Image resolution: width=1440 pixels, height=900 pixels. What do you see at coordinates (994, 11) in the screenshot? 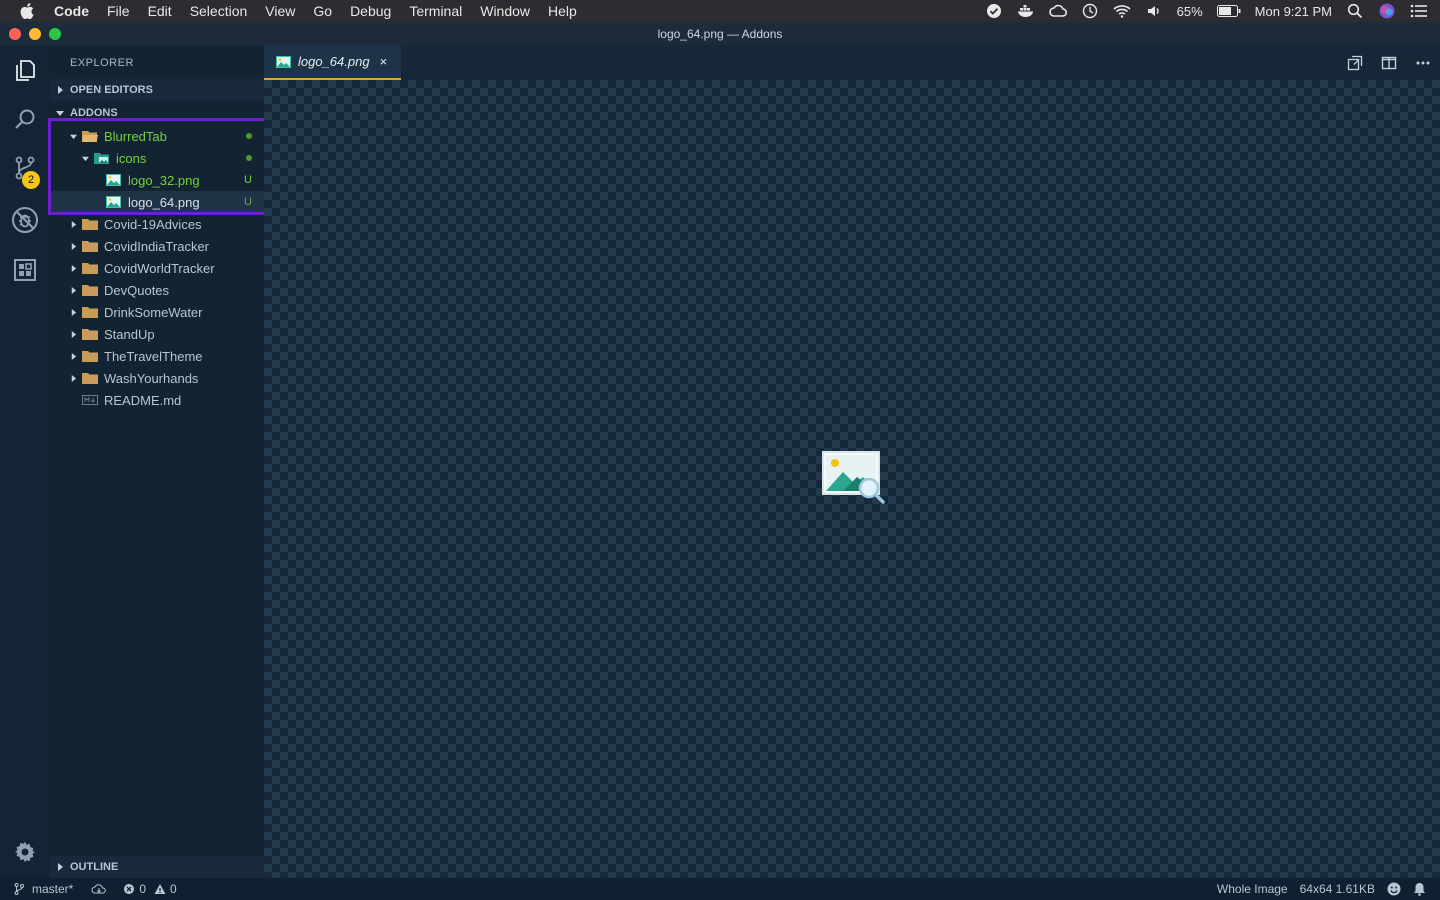
I see `checkmark-badge-icon` at bounding box center [994, 11].